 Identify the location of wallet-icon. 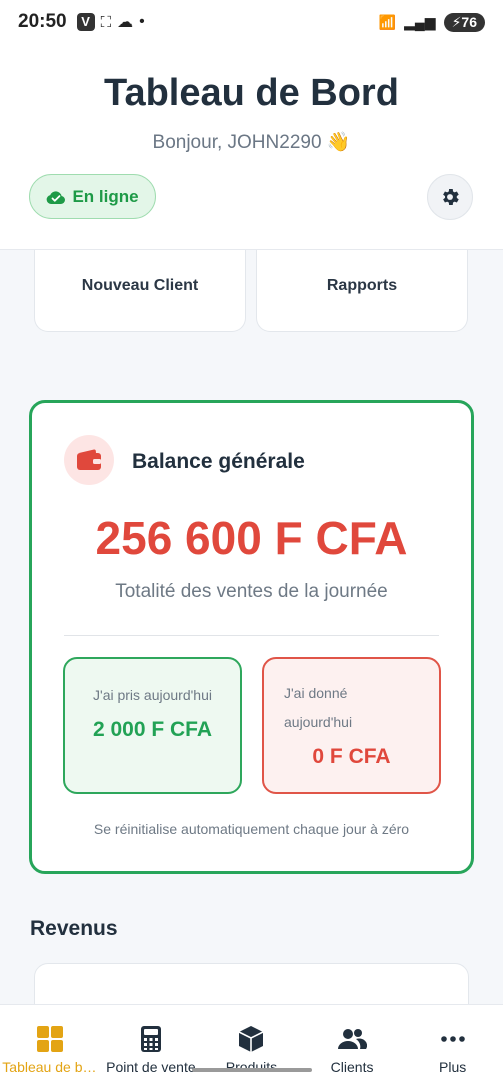
(89, 459).